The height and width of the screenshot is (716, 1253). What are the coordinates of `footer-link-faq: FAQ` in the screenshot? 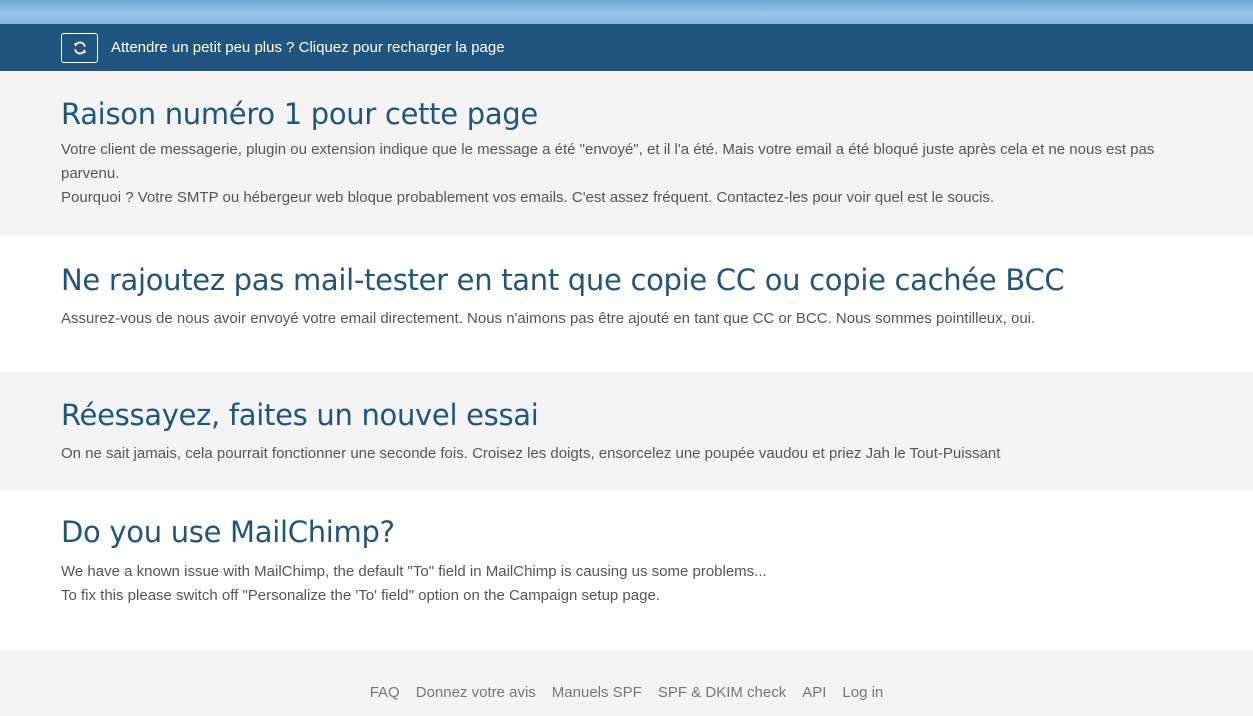 It's located at (385, 692).